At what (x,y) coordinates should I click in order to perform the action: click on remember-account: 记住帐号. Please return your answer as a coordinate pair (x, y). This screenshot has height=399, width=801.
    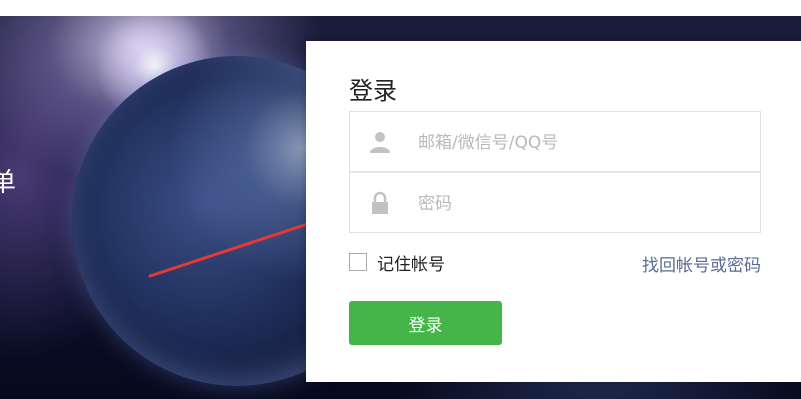
    Looking at the image, I should click on (397, 263).